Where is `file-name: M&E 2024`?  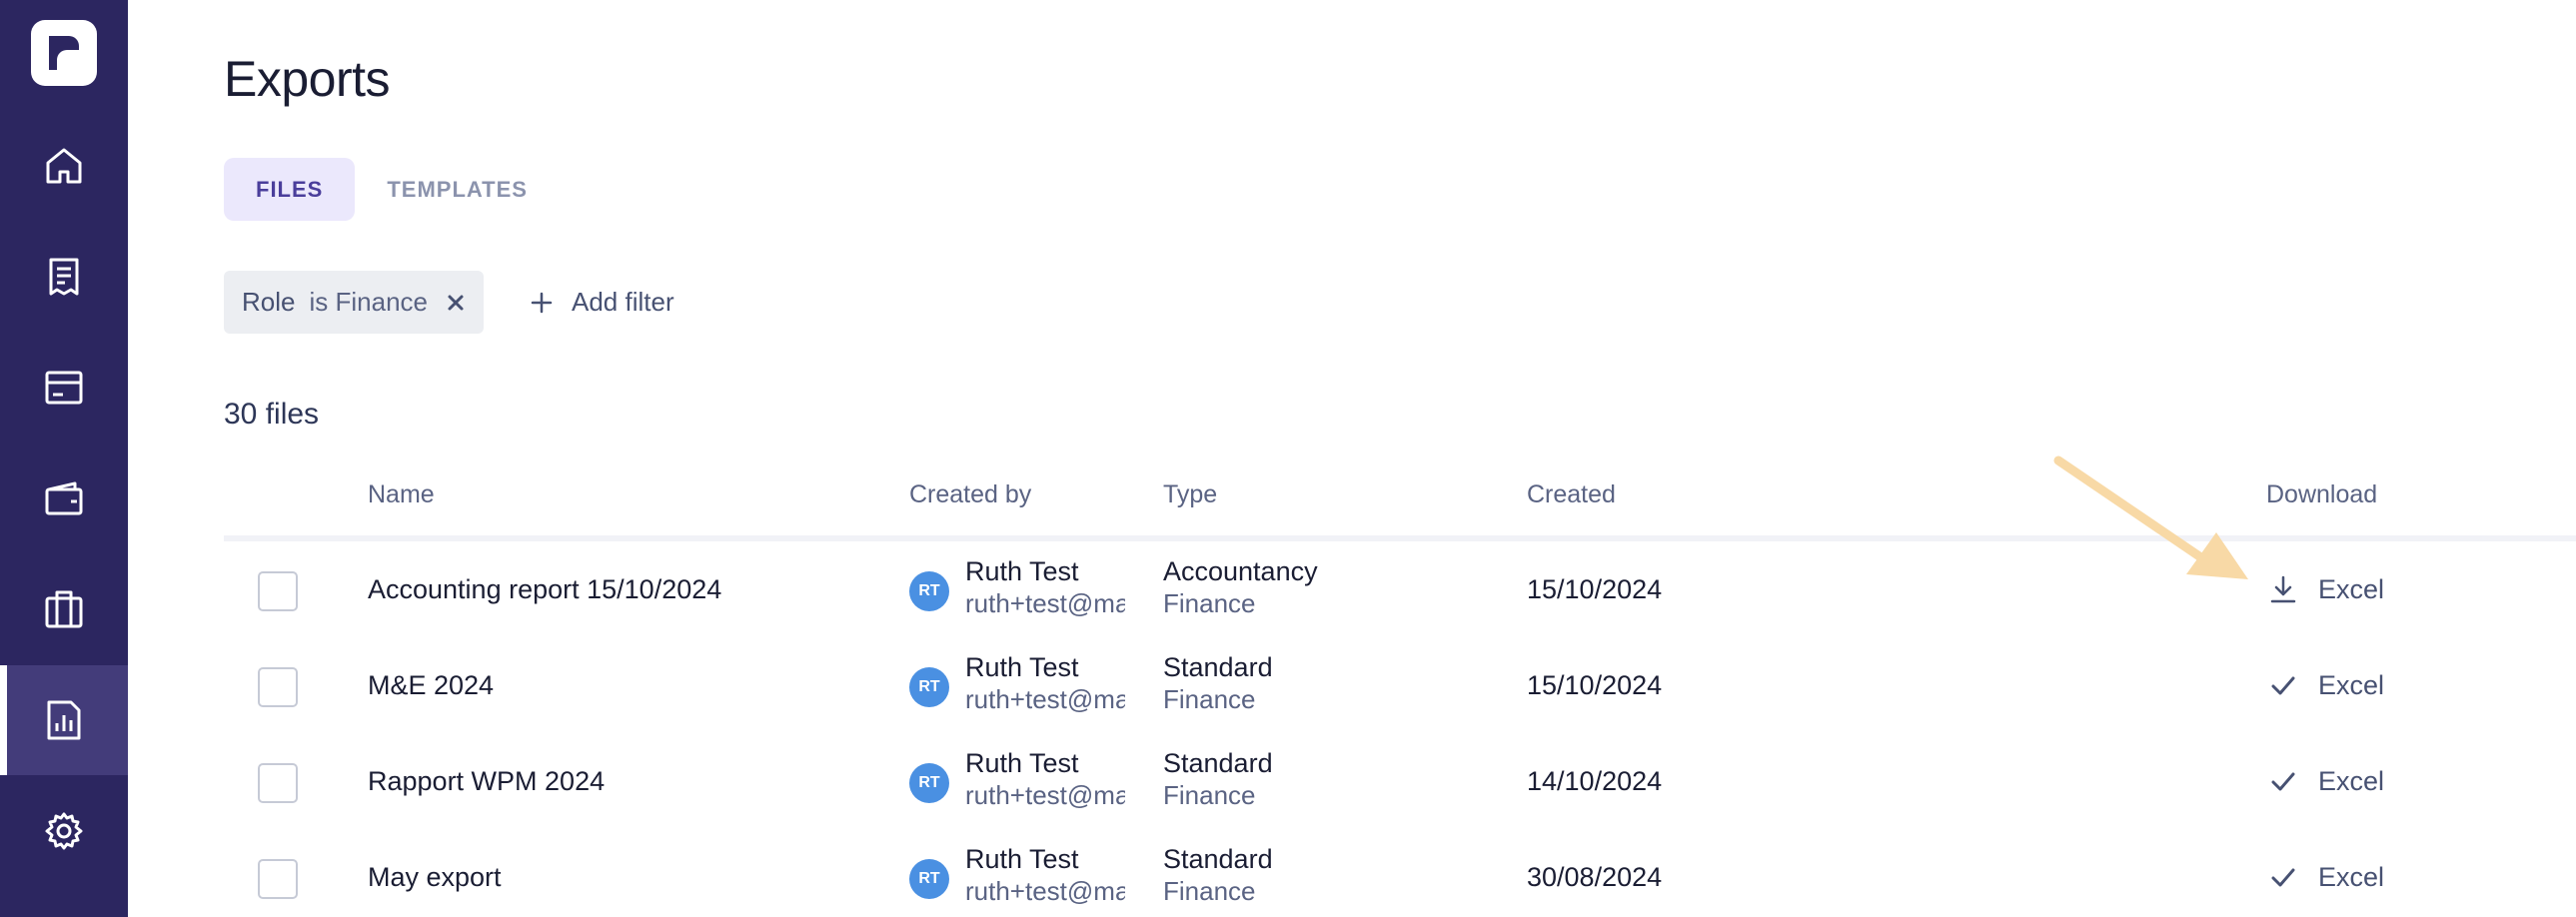 file-name: M&E 2024 is located at coordinates (431, 685).